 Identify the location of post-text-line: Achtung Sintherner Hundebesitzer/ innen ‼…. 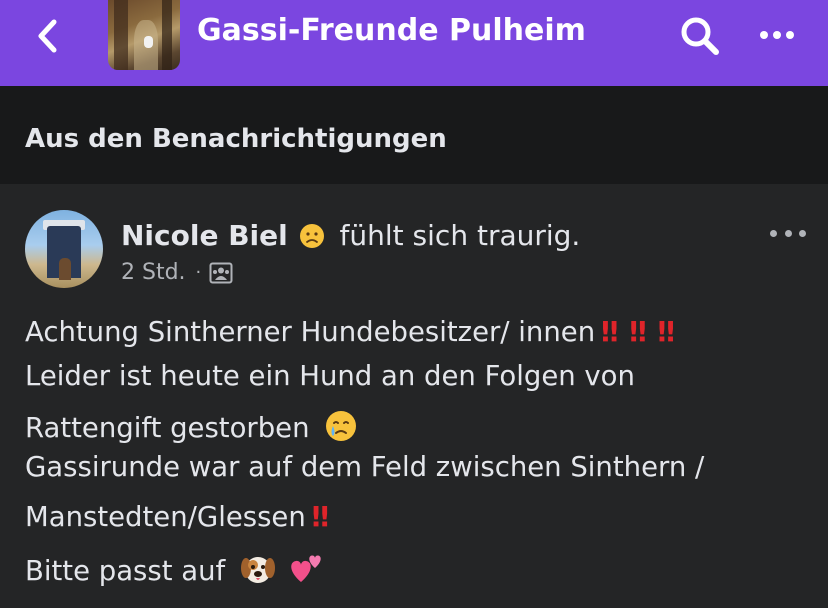
(350, 332).